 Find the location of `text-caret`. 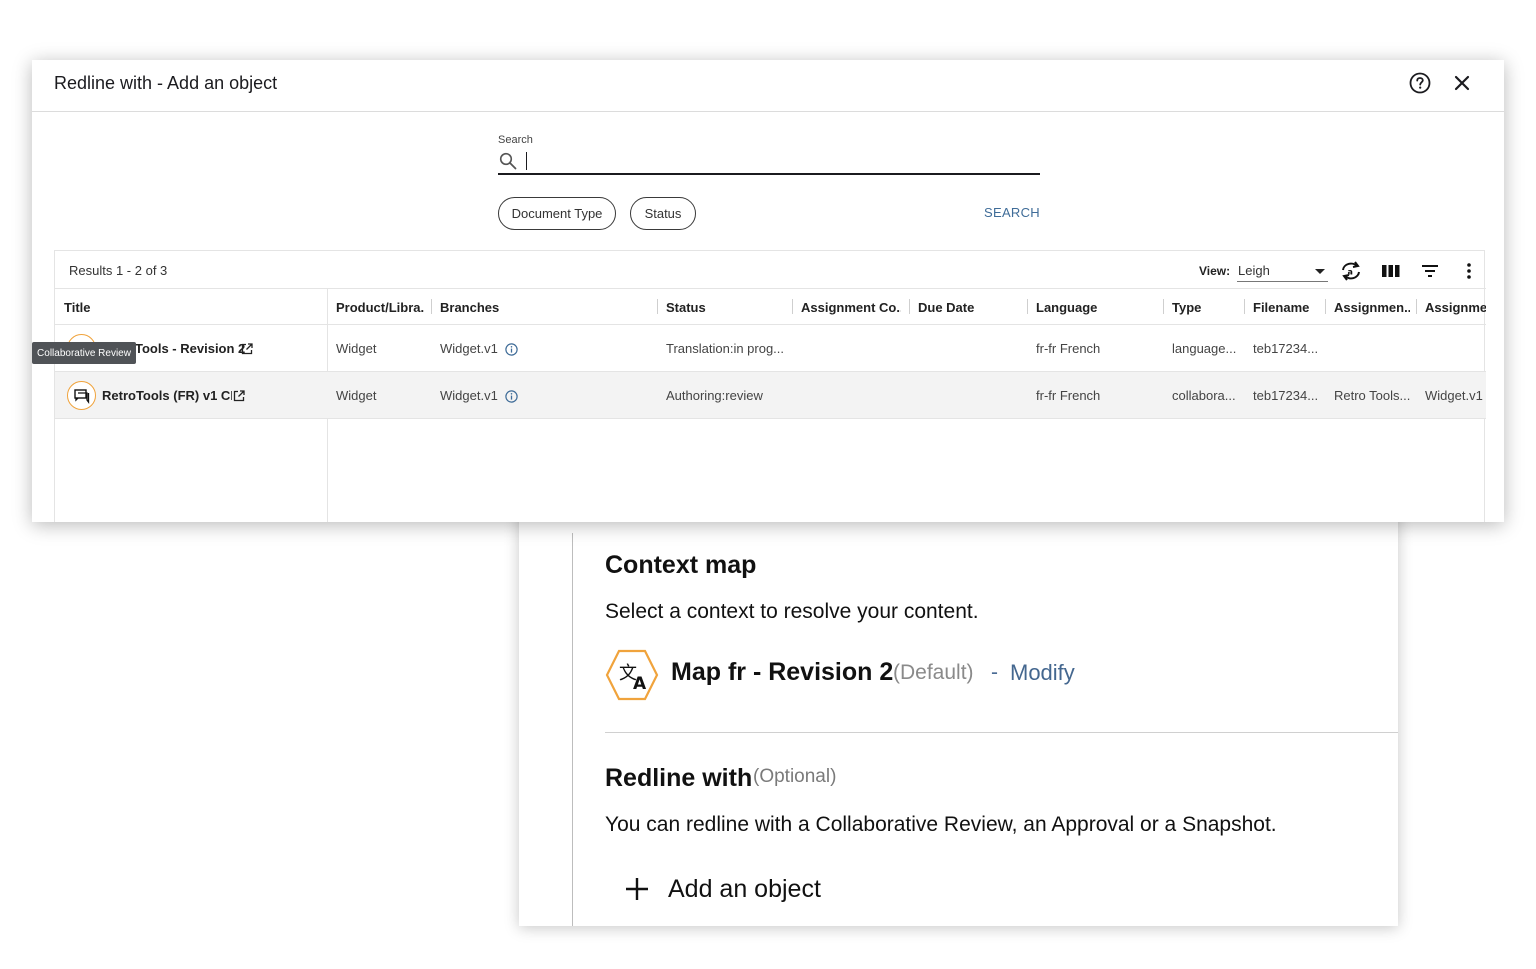

text-caret is located at coordinates (526, 161).